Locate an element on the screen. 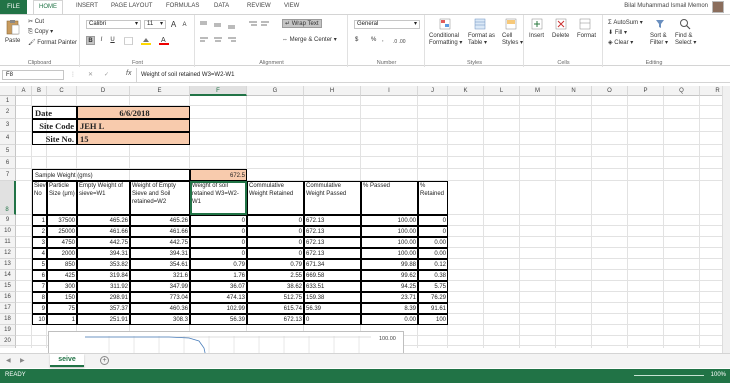  row-header: 7 is located at coordinates (8, 175).